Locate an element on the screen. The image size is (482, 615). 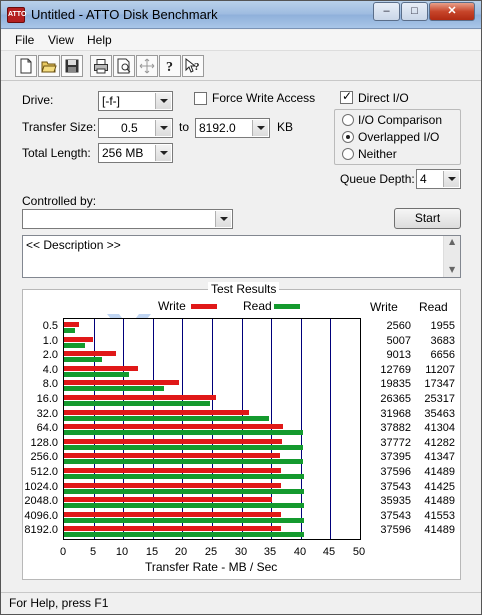
x-tick-label: 25 is located at coordinates (211, 552).